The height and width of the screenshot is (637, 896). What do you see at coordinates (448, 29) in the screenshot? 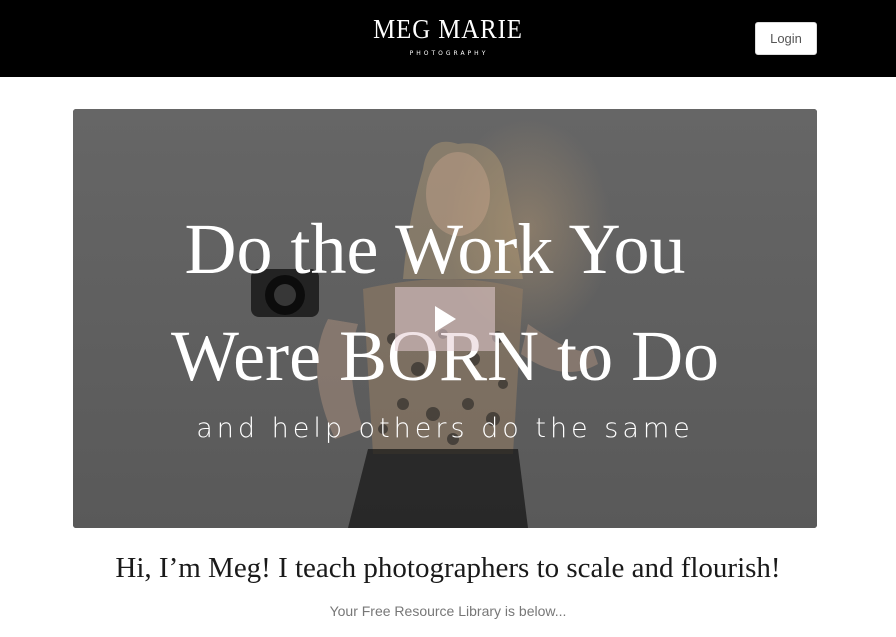
I see `brand-name: MEG MARIE` at bounding box center [448, 29].